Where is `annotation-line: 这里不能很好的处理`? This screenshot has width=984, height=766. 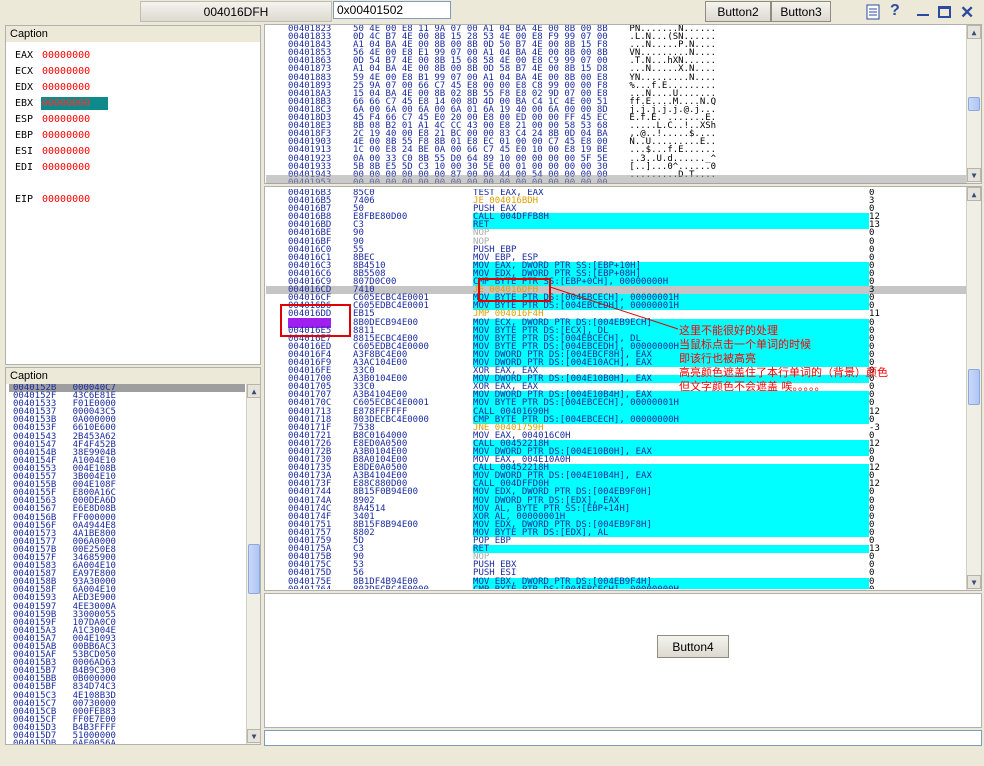 annotation-line: 这里不能很好的处理 is located at coordinates (728, 330).